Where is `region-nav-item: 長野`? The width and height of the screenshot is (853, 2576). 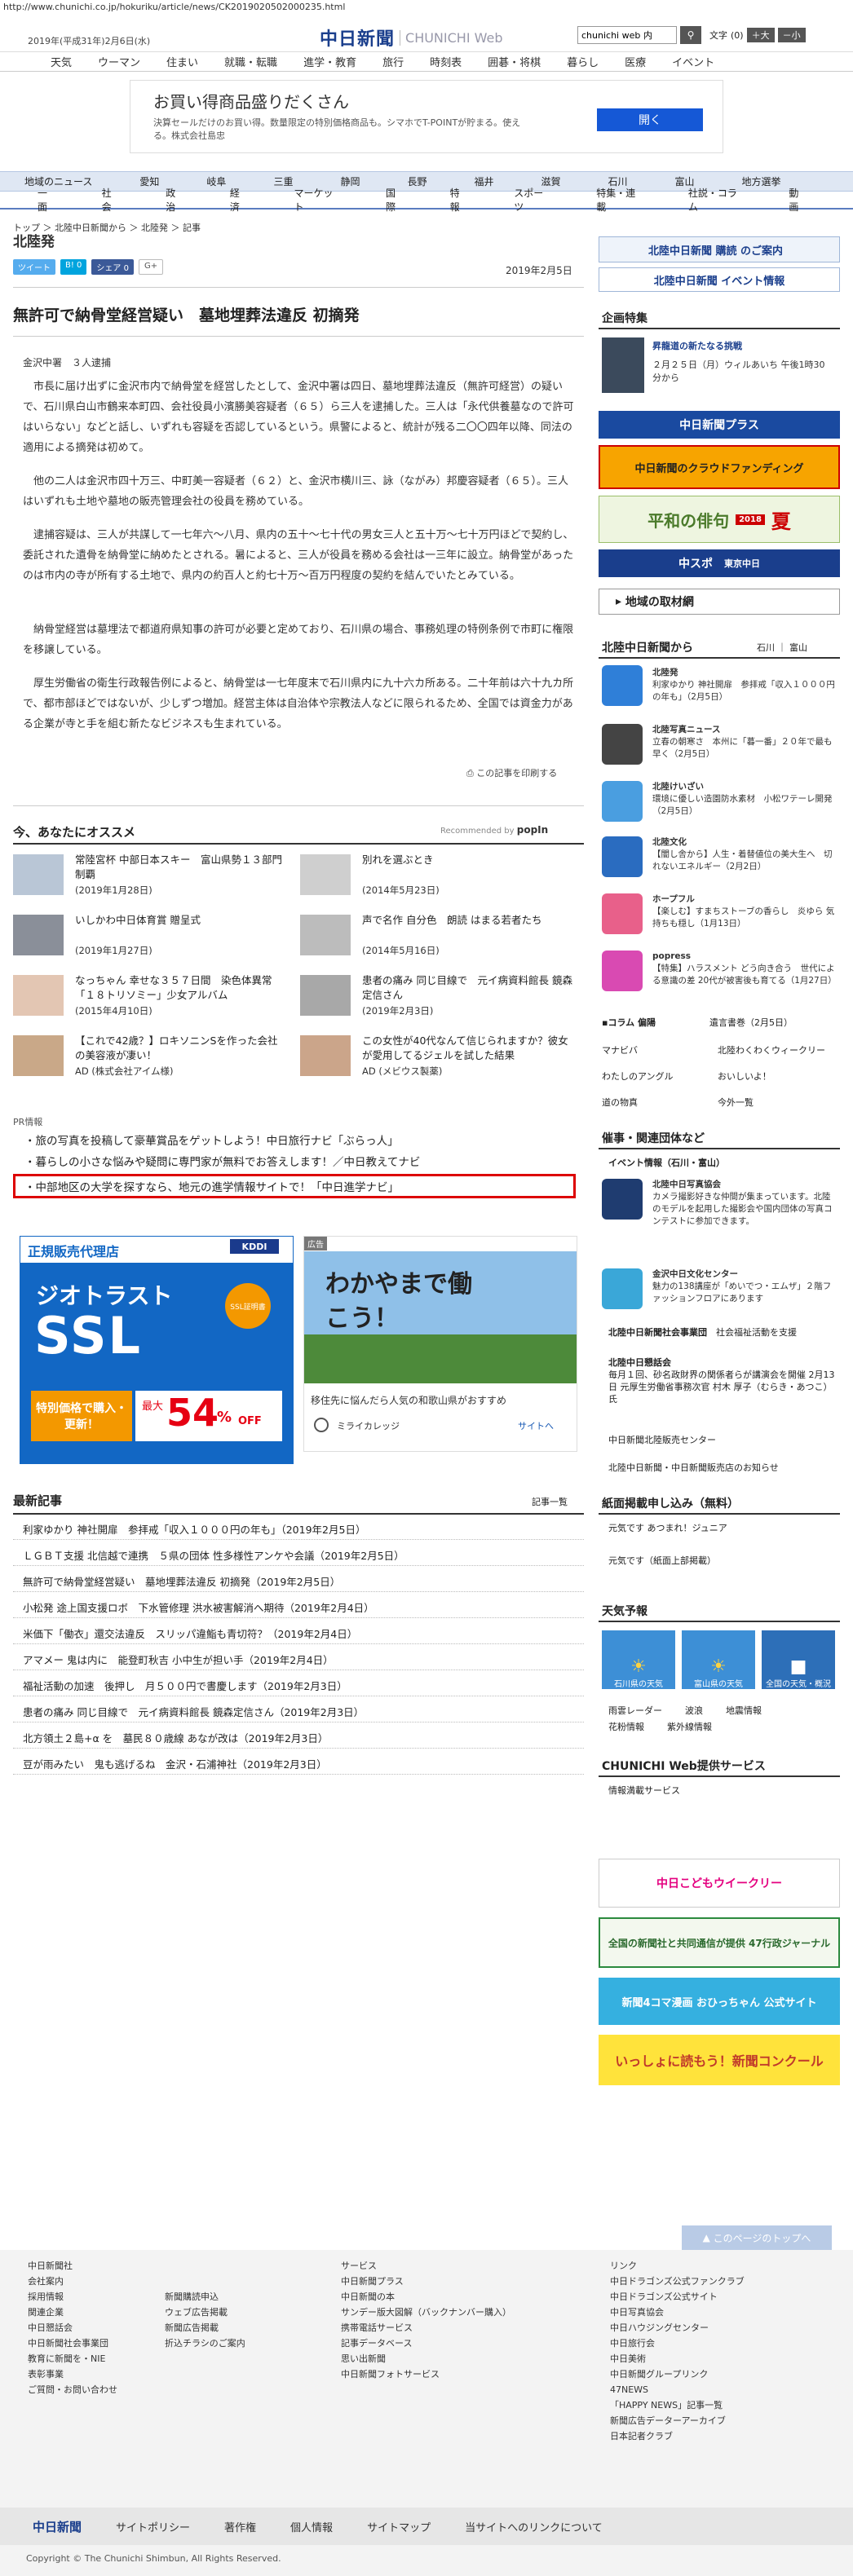 region-nav-item: 長野 is located at coordinates (416, 181).